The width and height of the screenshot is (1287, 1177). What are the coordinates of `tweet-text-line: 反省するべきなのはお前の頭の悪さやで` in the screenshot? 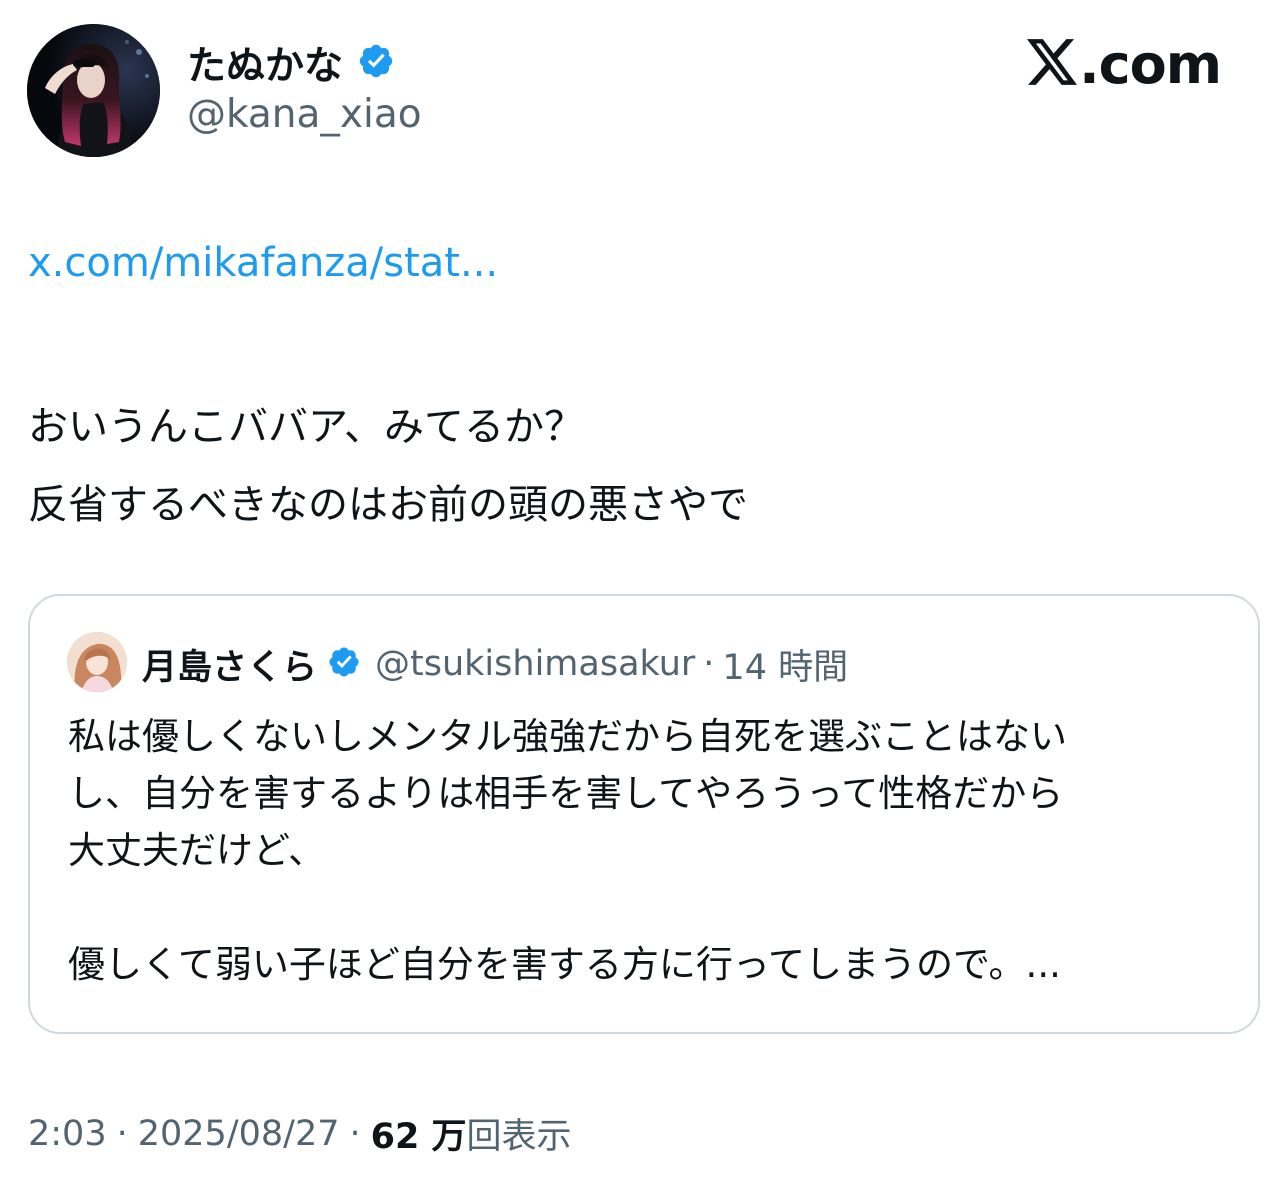 It's located at (388, 505).